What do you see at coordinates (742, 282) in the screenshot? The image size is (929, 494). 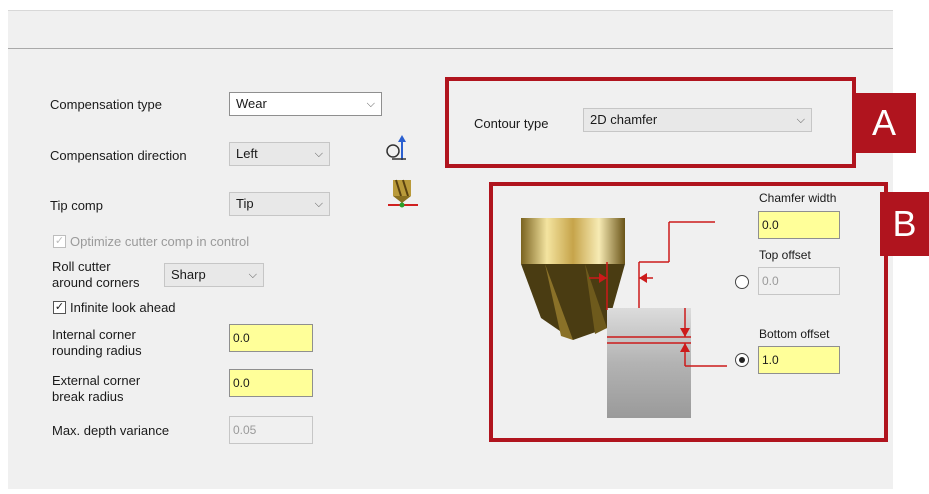 I see `top-offset-radio` at bounding box center [742, 282].